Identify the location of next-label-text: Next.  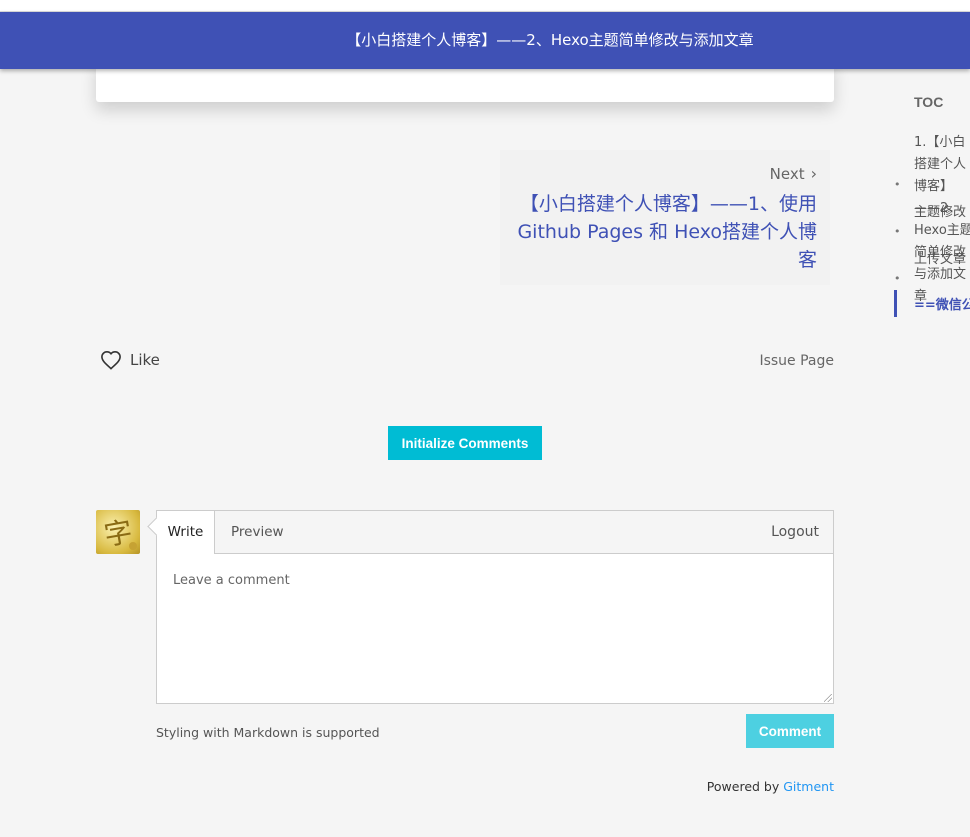
(787, 174).